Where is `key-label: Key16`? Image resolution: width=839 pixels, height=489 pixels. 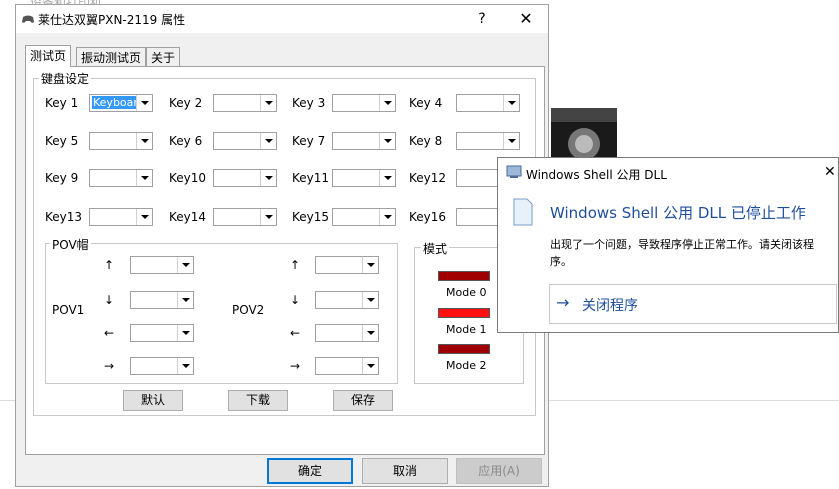
key-label: Key16 is located at coordinates (428, 217).